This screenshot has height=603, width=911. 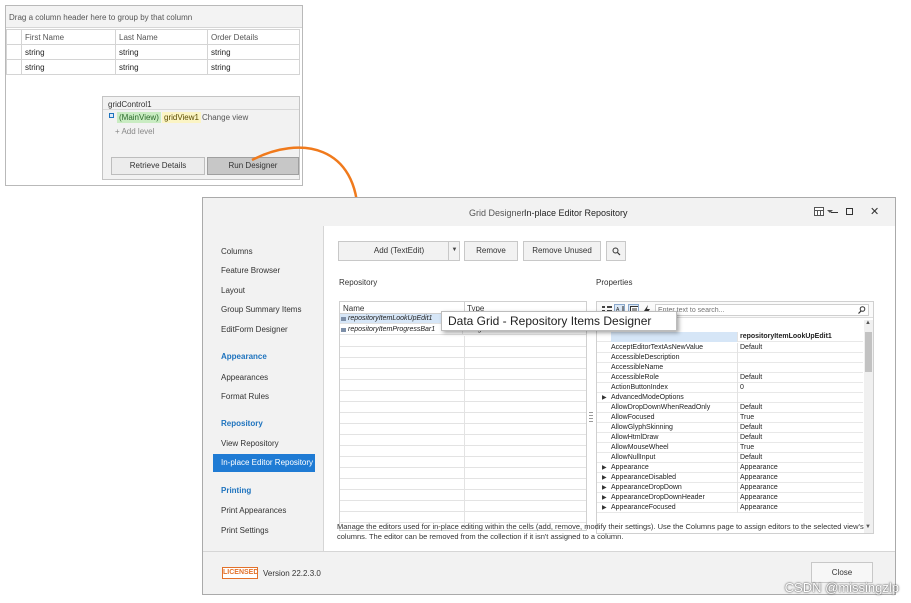 I want to click on remove-button: Remove, so click(x=491, y=251).